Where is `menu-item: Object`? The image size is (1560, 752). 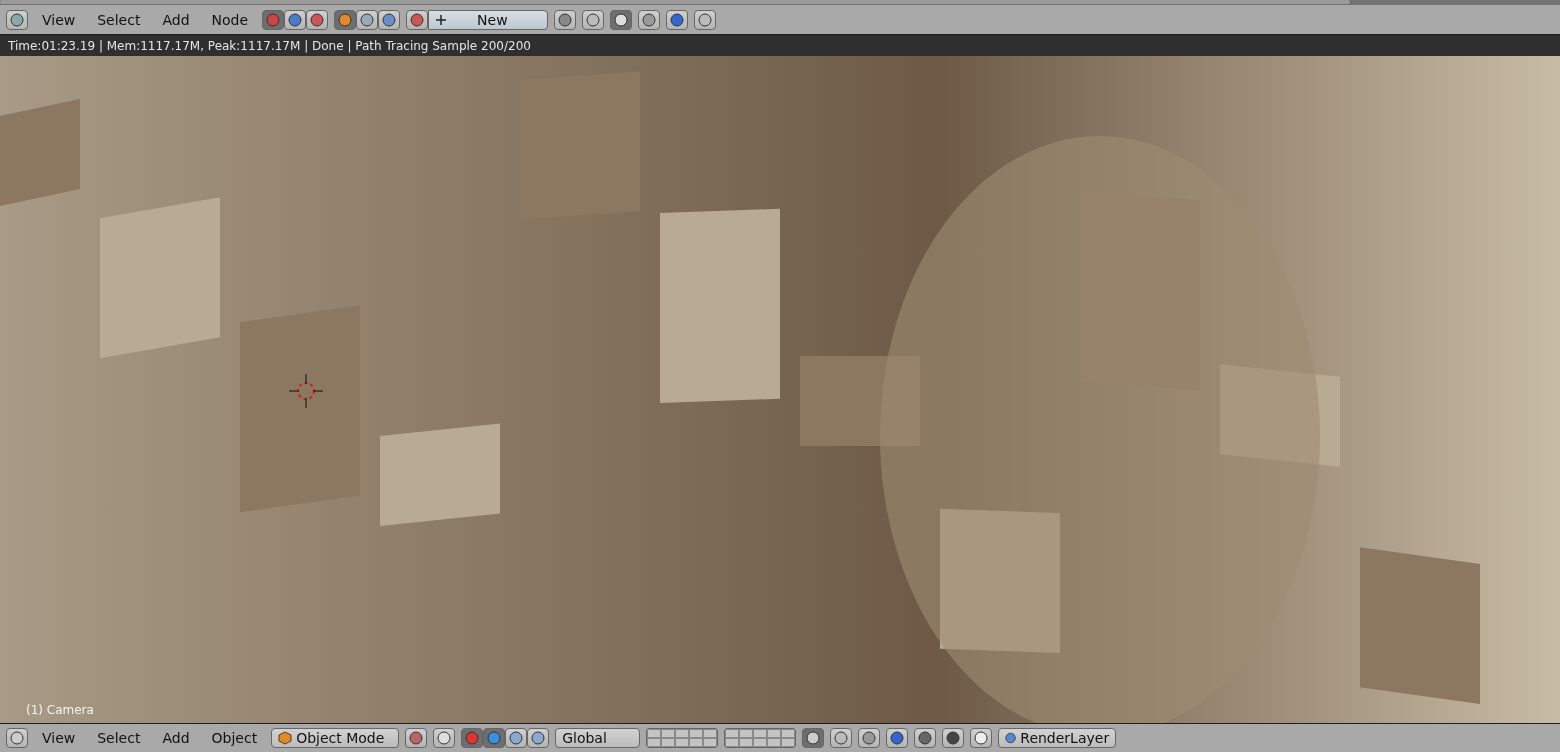 menu-item: Object is located at coordinates (234, 738).